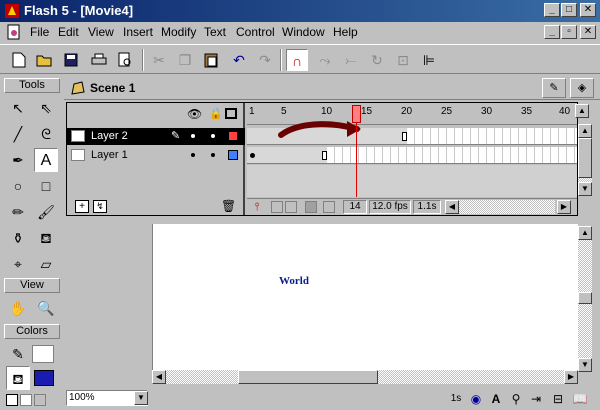 Image resolution: width=600 pixels, height=410 pixels. I want to click on actions-panel-icon: ⇥, so click(536, 399).